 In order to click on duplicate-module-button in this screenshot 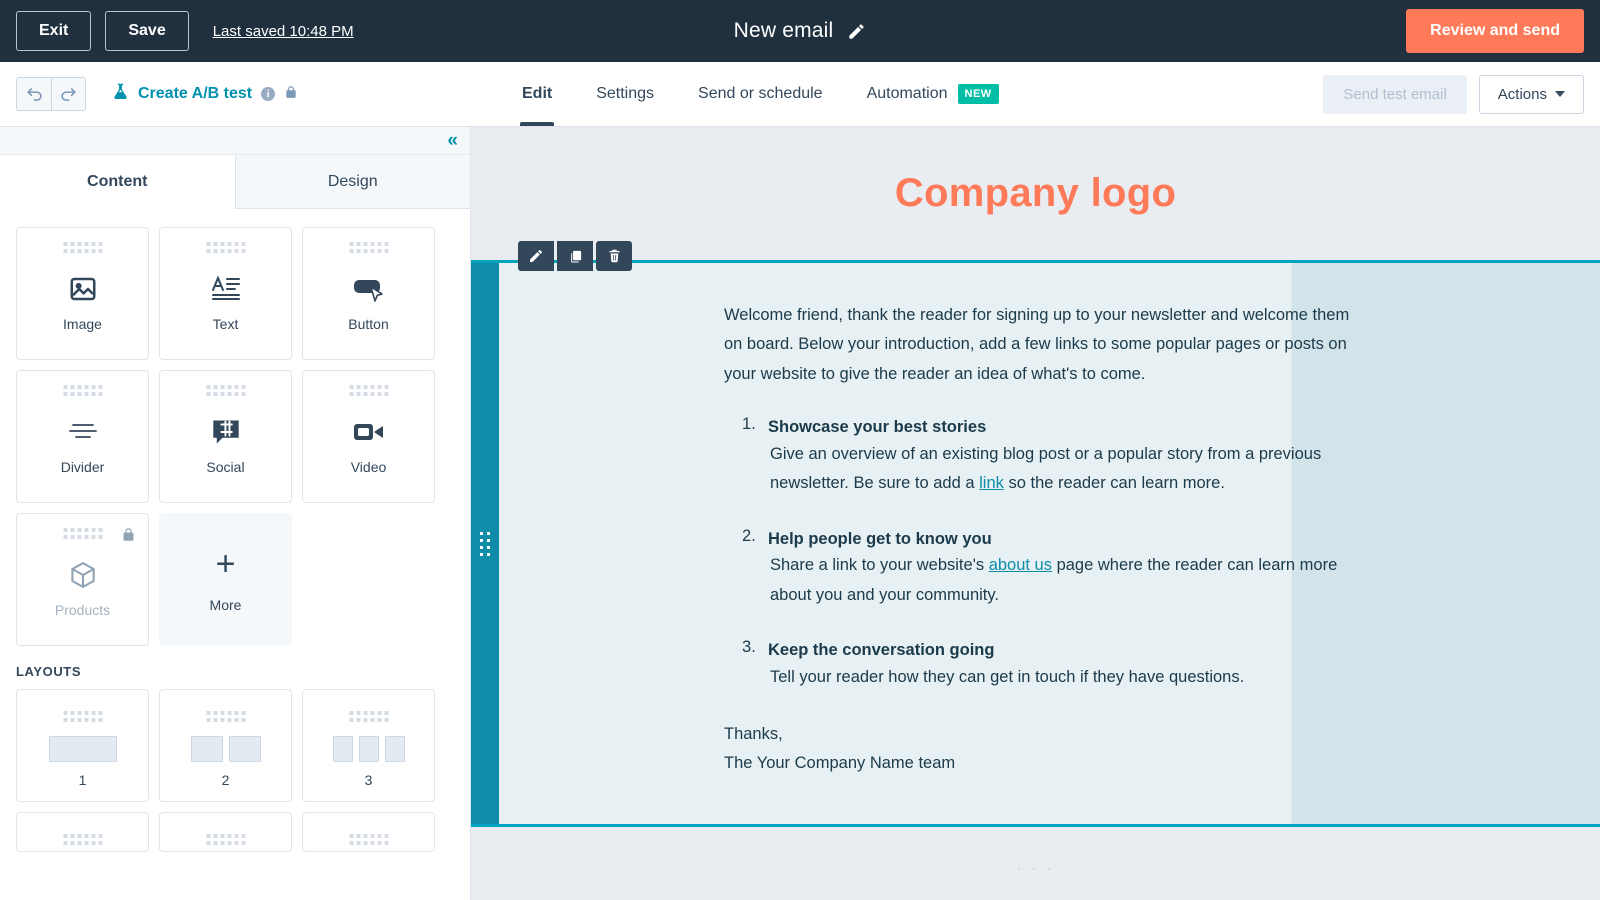, I will do `click(575, 256)`.